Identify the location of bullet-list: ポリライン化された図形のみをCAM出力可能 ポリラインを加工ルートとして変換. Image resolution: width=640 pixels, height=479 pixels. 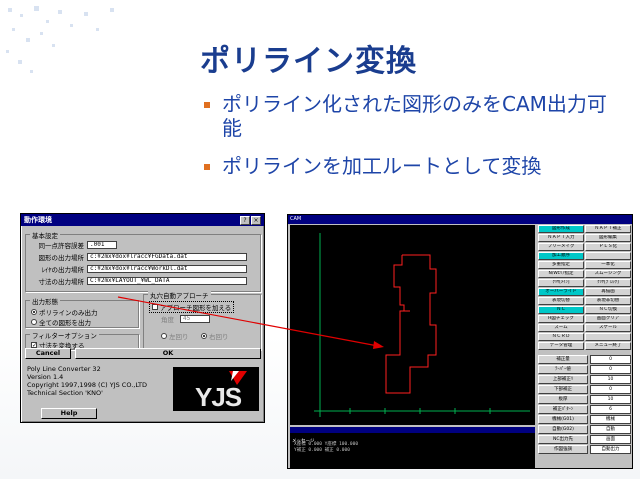
(410, 142).